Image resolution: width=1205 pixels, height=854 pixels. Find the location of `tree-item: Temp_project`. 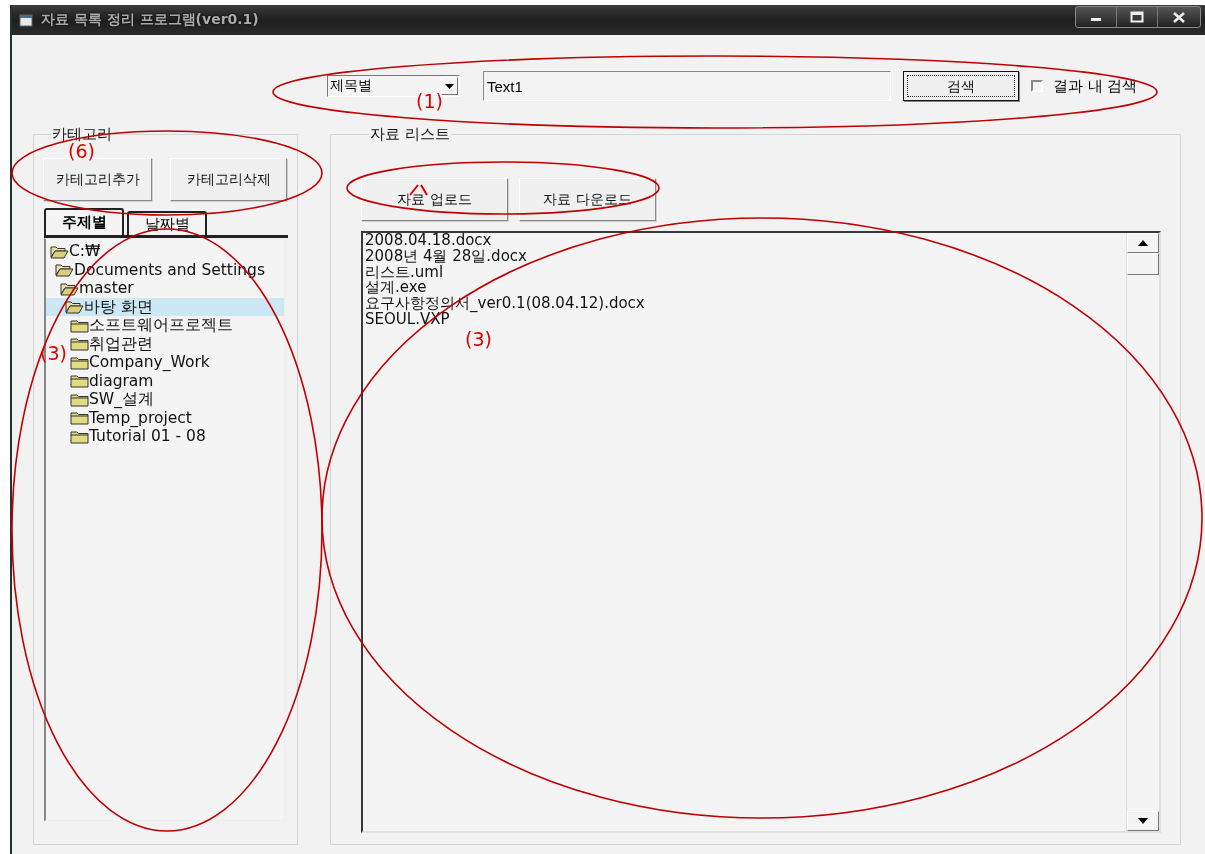

tree-item: Temp_project is located at coordinates (131, 417).